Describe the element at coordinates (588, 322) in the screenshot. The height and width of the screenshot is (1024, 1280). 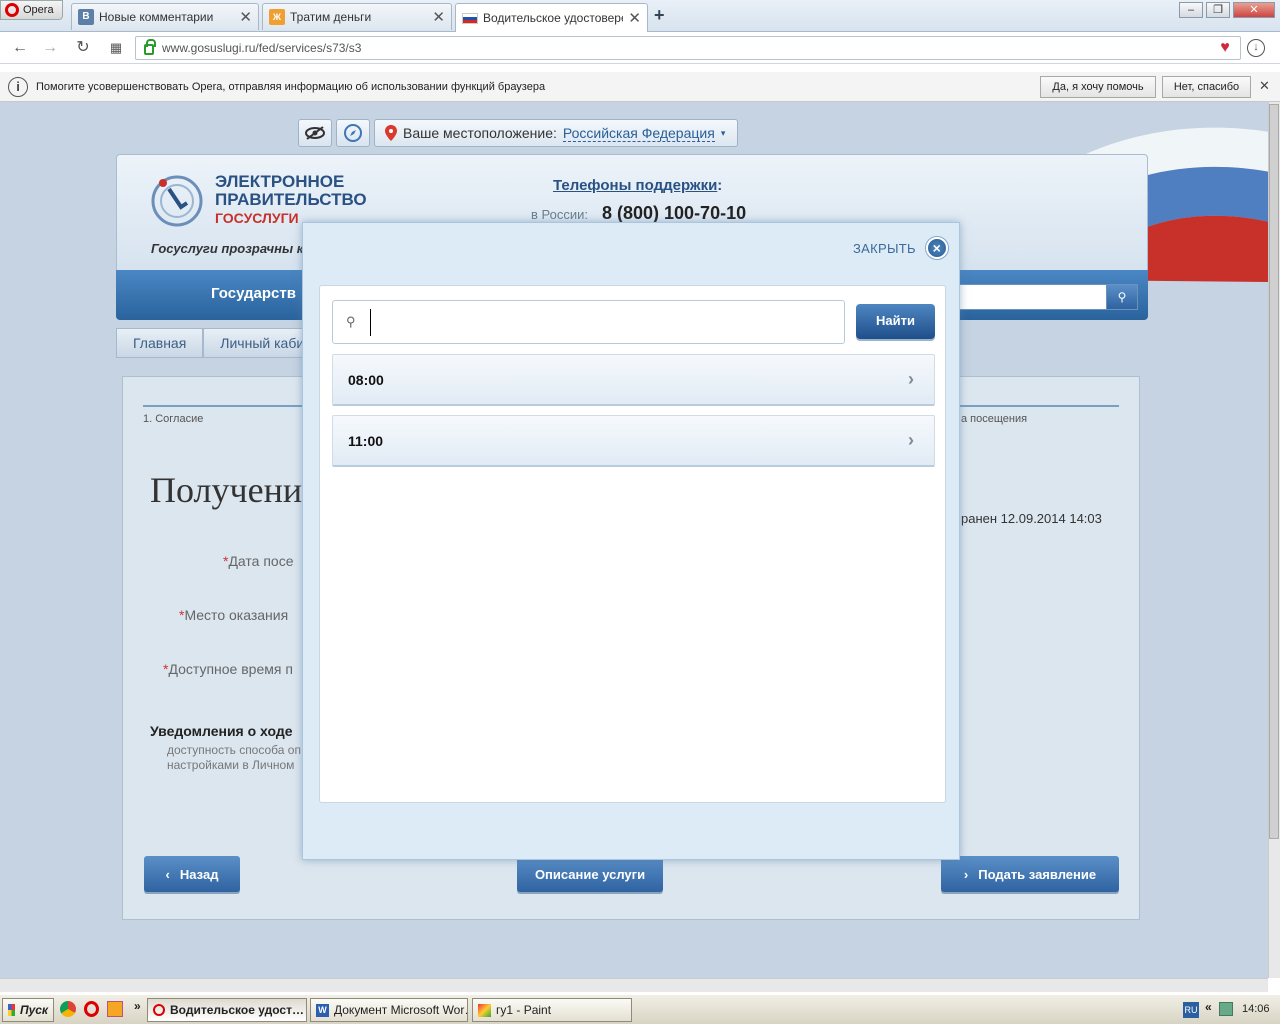
I see `slot-search-field: ⚲` at that location.